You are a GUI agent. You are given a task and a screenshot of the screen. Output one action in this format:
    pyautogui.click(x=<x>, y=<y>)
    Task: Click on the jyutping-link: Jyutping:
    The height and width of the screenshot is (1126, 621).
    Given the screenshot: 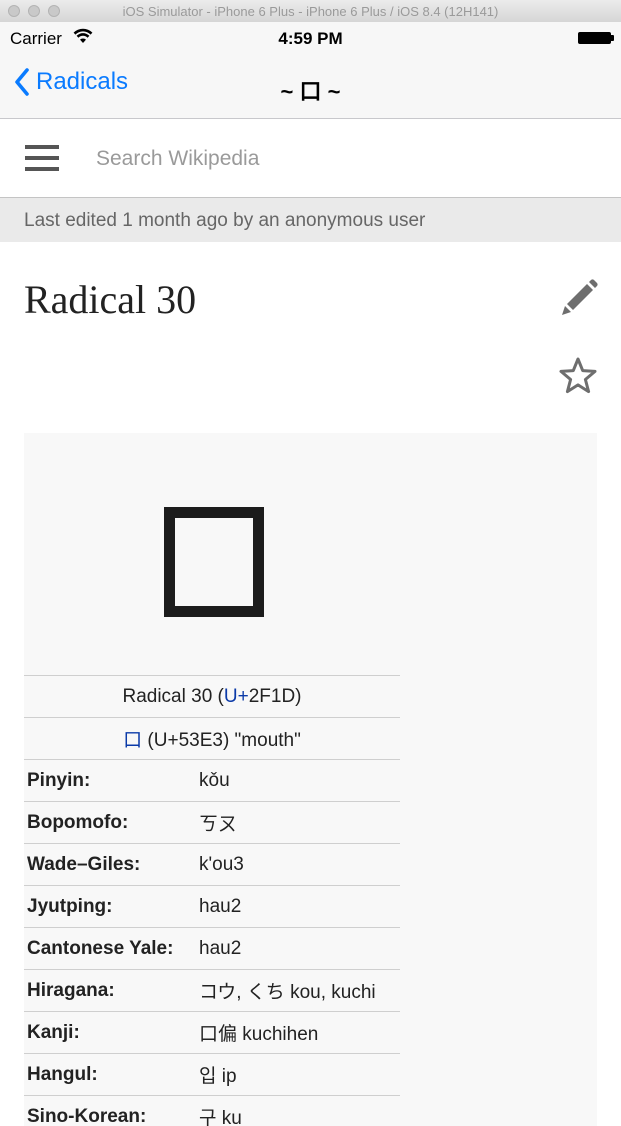 What is the action you would take?
    pyautogui.click(x=109, y=906)
    